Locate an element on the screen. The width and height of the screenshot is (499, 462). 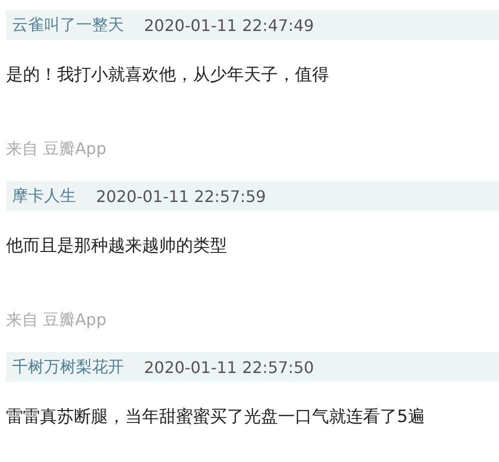
comment-text: 是的！我打小就喜欢他，从少年天子，值得 is located at coordinates (168, 75).